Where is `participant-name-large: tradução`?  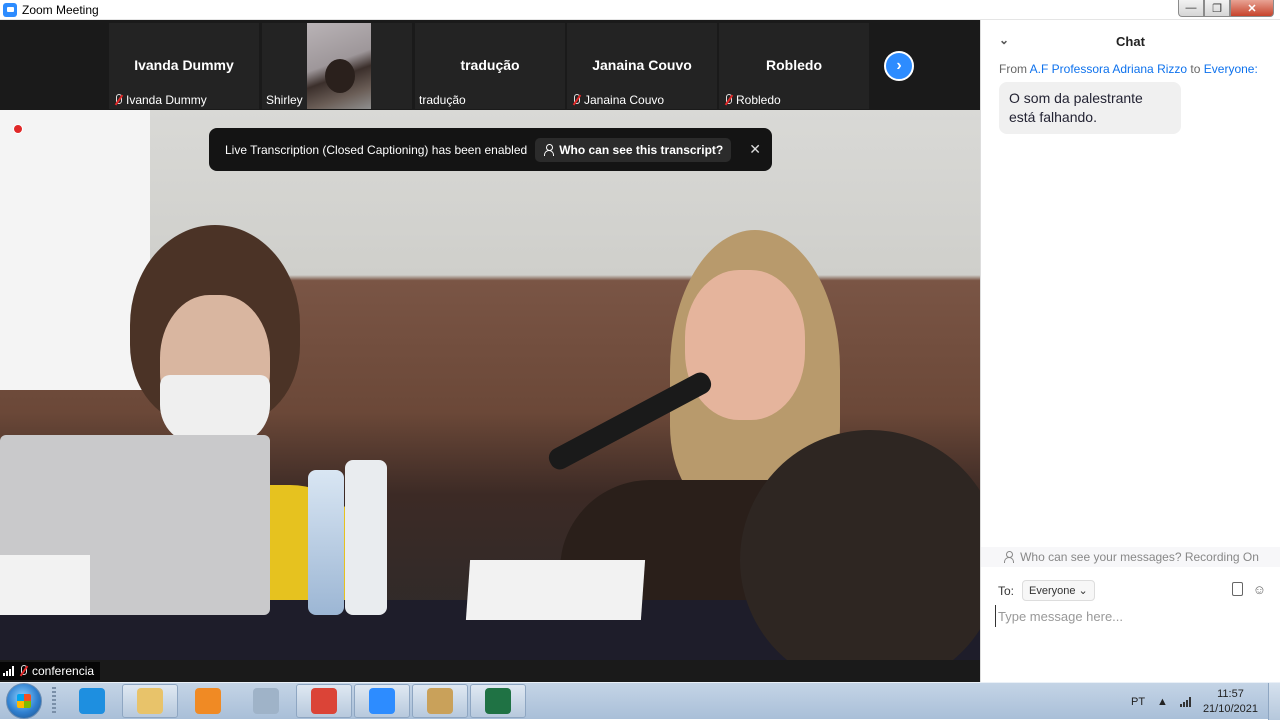 participant-name-large: tradução is located at coordinates (490, 65).